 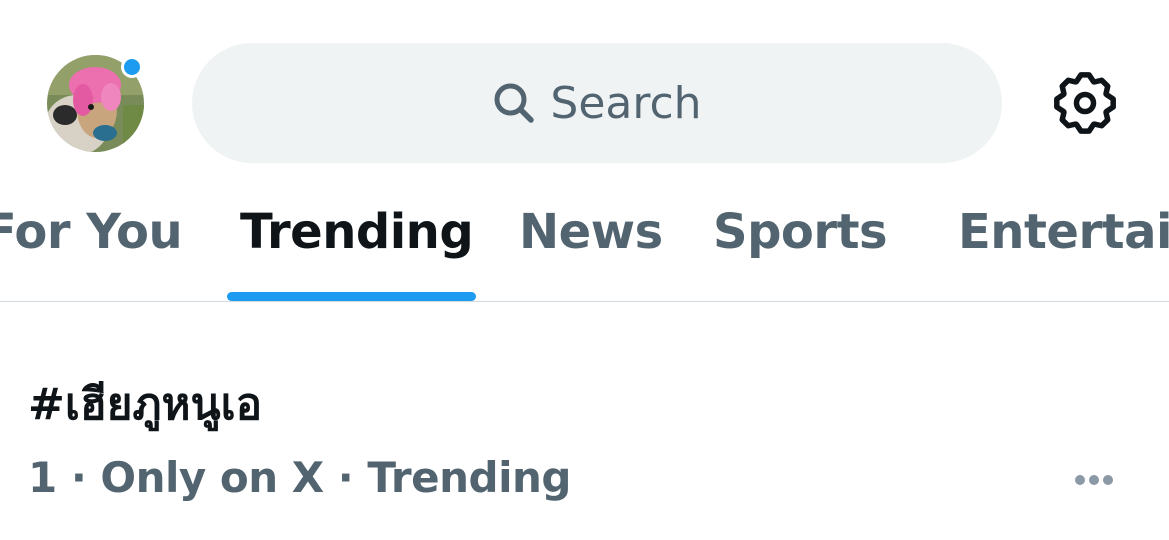 I want to click on notification-dot, so click(x=132, y=67).